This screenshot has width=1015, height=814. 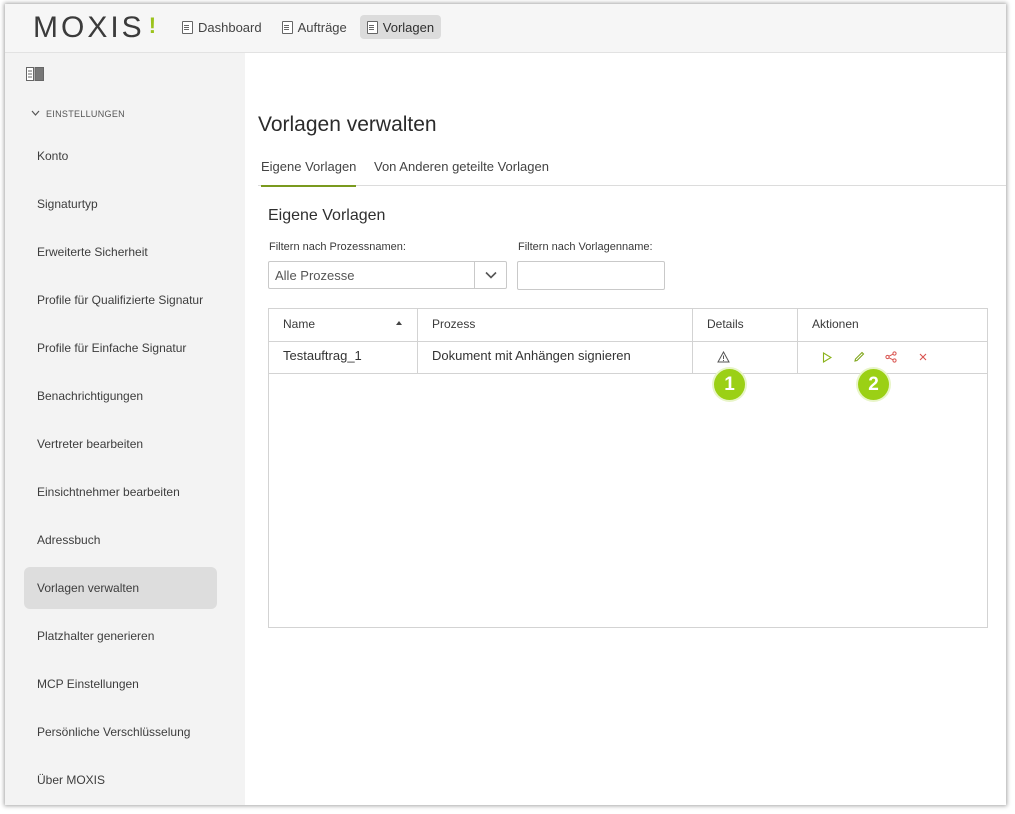 What do you see at coordinates (120, 156) in the screenshot?
I see `sidebar-item-konto: Konto` at bounding box center [120, 156].